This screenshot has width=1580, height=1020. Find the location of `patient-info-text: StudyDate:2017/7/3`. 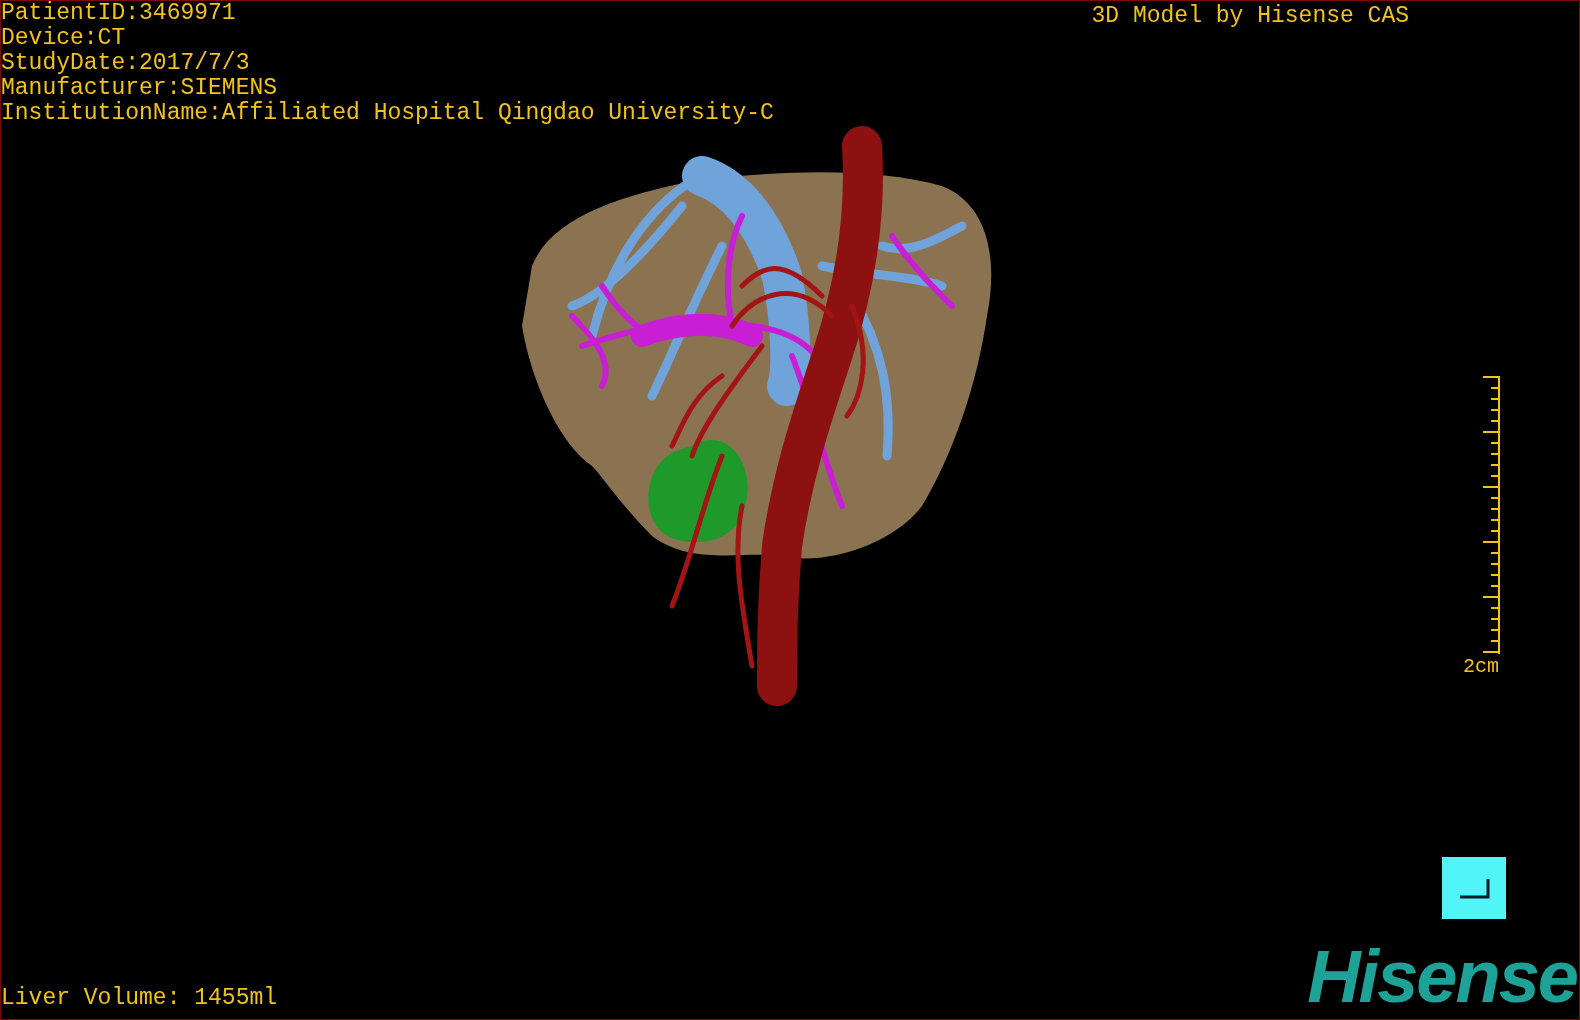

patient-info-text: StudyDate:2017/7/3 is located at coordinates (126, 63).